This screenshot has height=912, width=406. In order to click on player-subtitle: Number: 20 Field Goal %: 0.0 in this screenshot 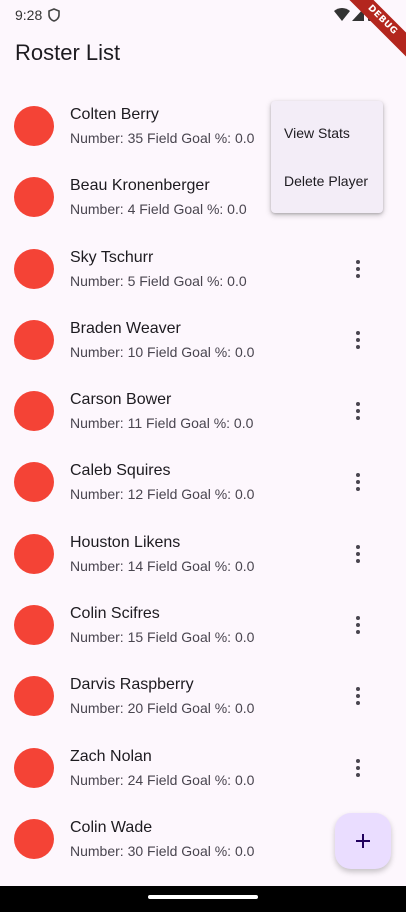, I will do `click(162, 708)`.